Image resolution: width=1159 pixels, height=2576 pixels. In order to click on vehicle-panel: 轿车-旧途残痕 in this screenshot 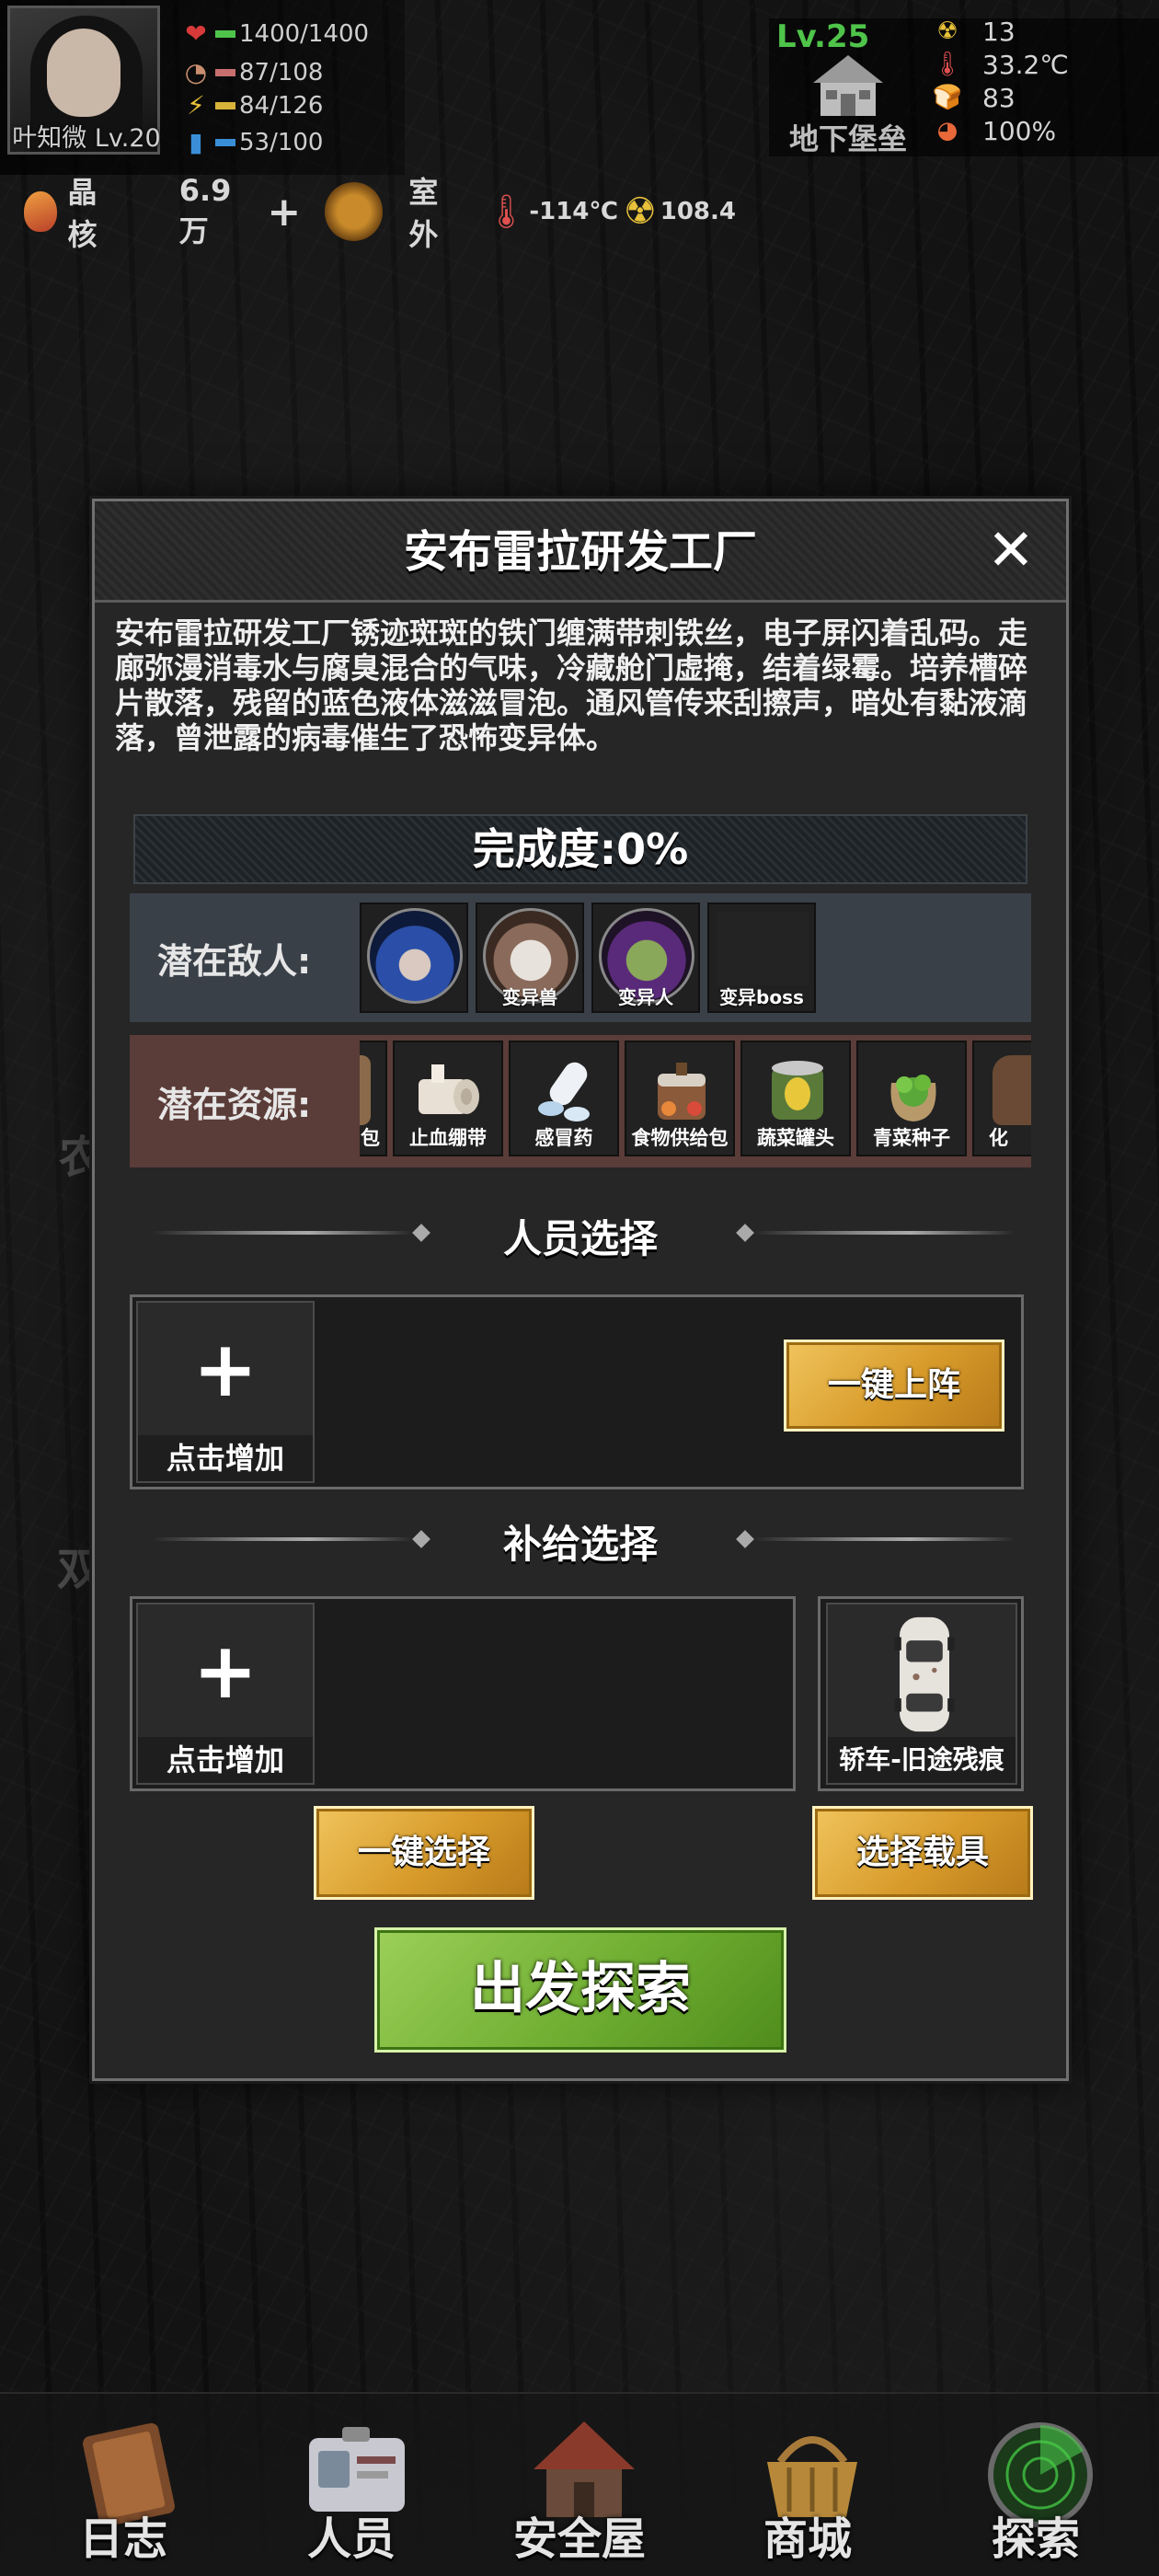, I will do `click(921, 1693)`.